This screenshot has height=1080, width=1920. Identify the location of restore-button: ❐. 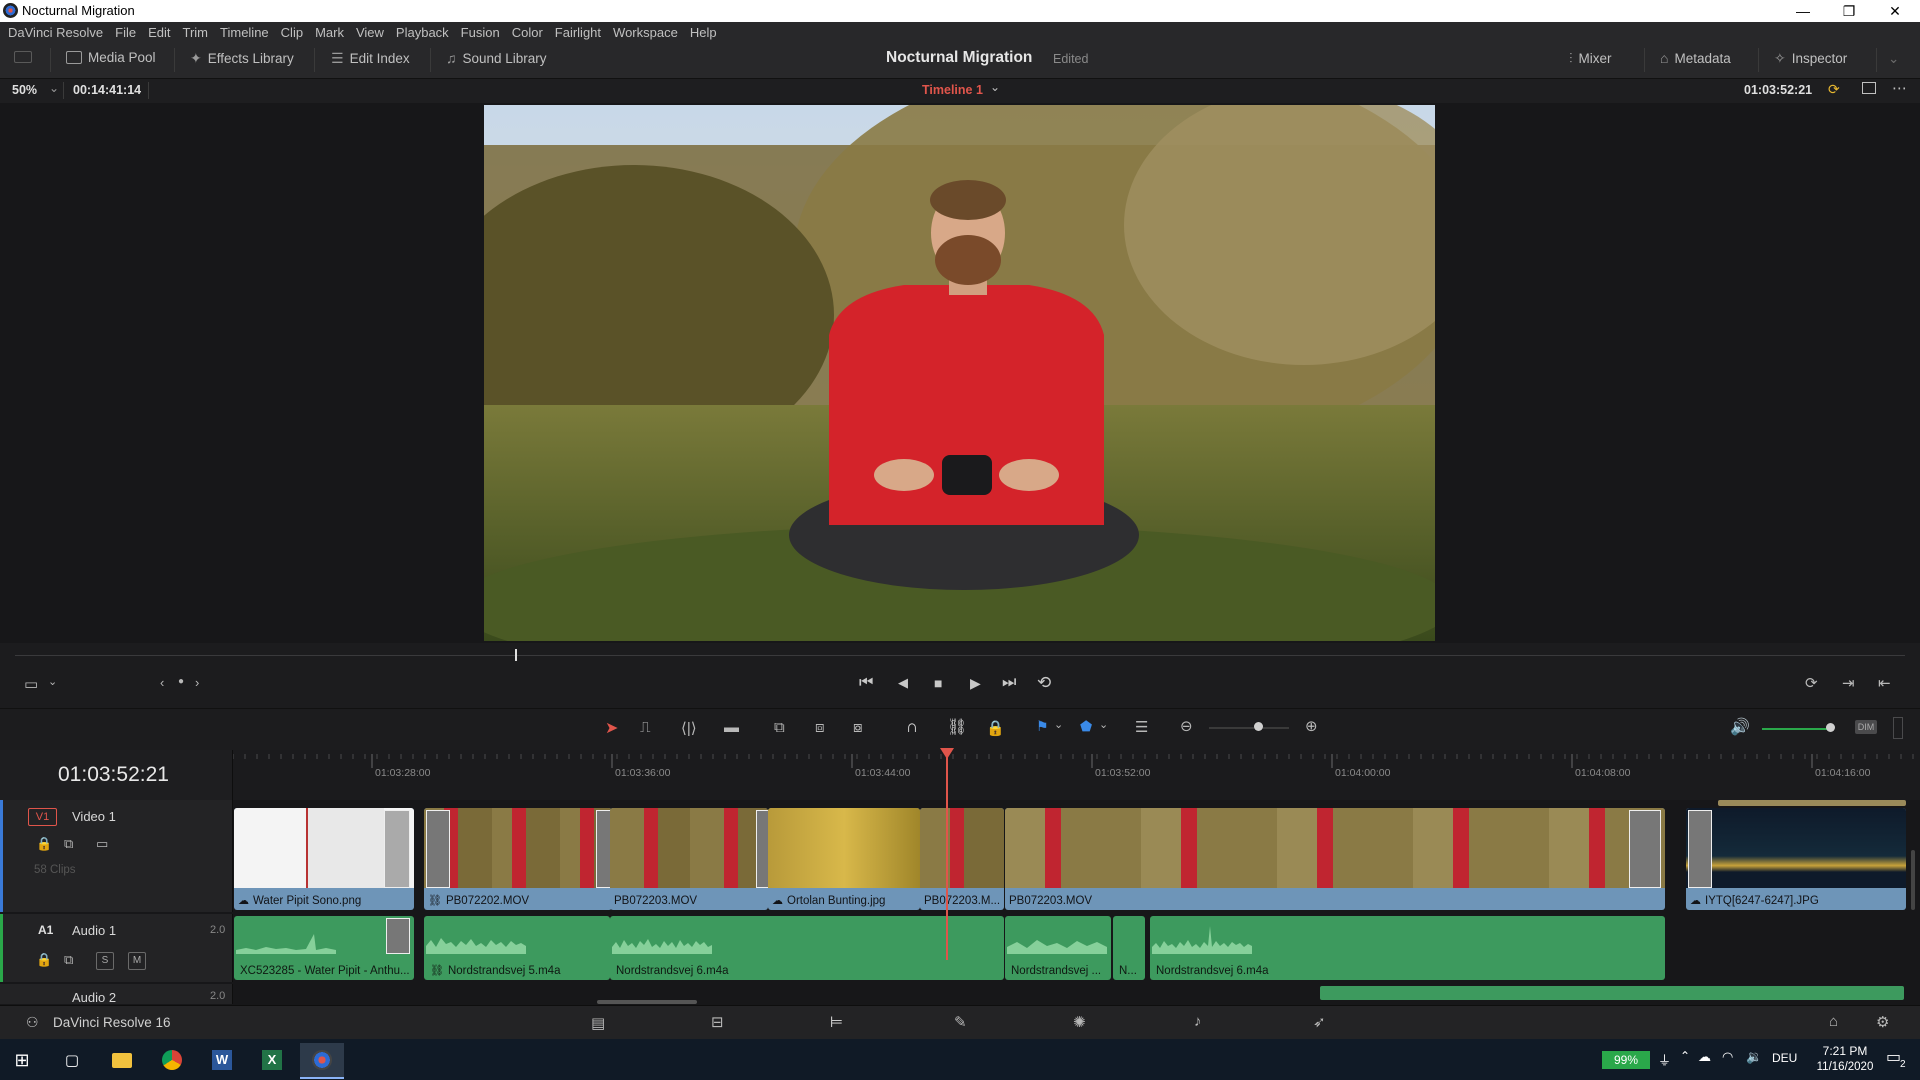
(1849, 11).